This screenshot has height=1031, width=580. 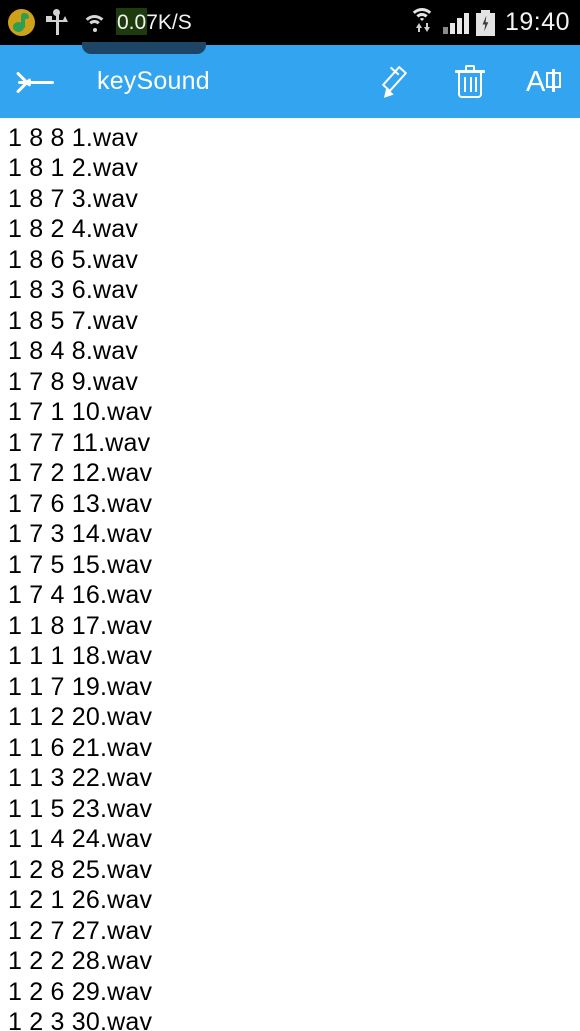 I want to click on file-list-item: 1 2 2 28.wav, so click(x=290, y=962).